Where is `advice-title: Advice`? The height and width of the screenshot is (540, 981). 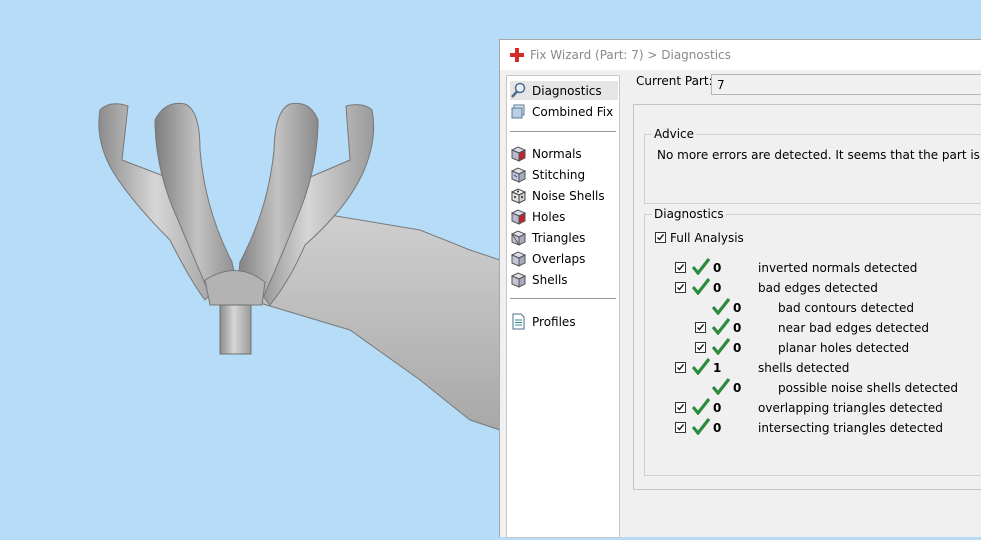 advice-title: Advice is located at coordinates (674, 134).